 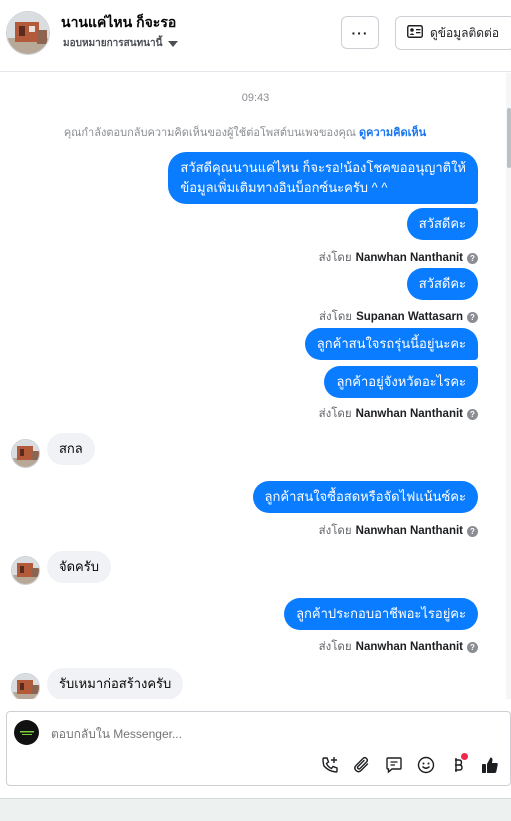 What do you see at coordinates (258, 748) in the screenshot?
I see `reply-composer` at bounding box center [258, 748].